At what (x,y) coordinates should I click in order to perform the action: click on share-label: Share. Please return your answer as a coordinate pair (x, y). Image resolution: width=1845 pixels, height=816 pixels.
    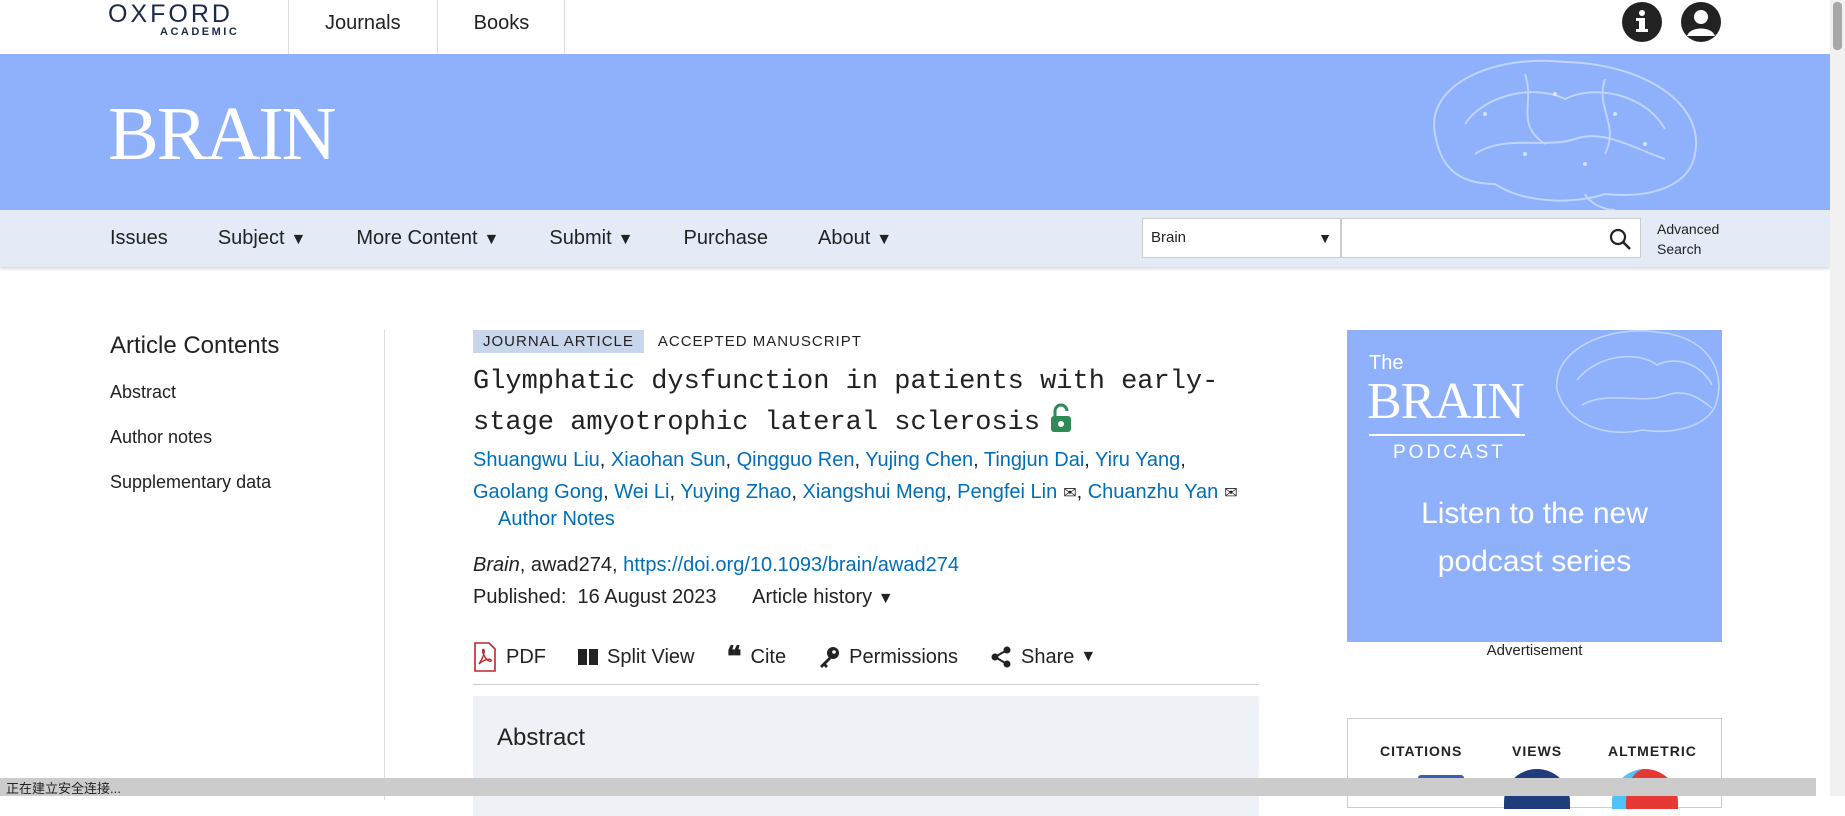
    Looking at the image, I should click on (1048, 656).